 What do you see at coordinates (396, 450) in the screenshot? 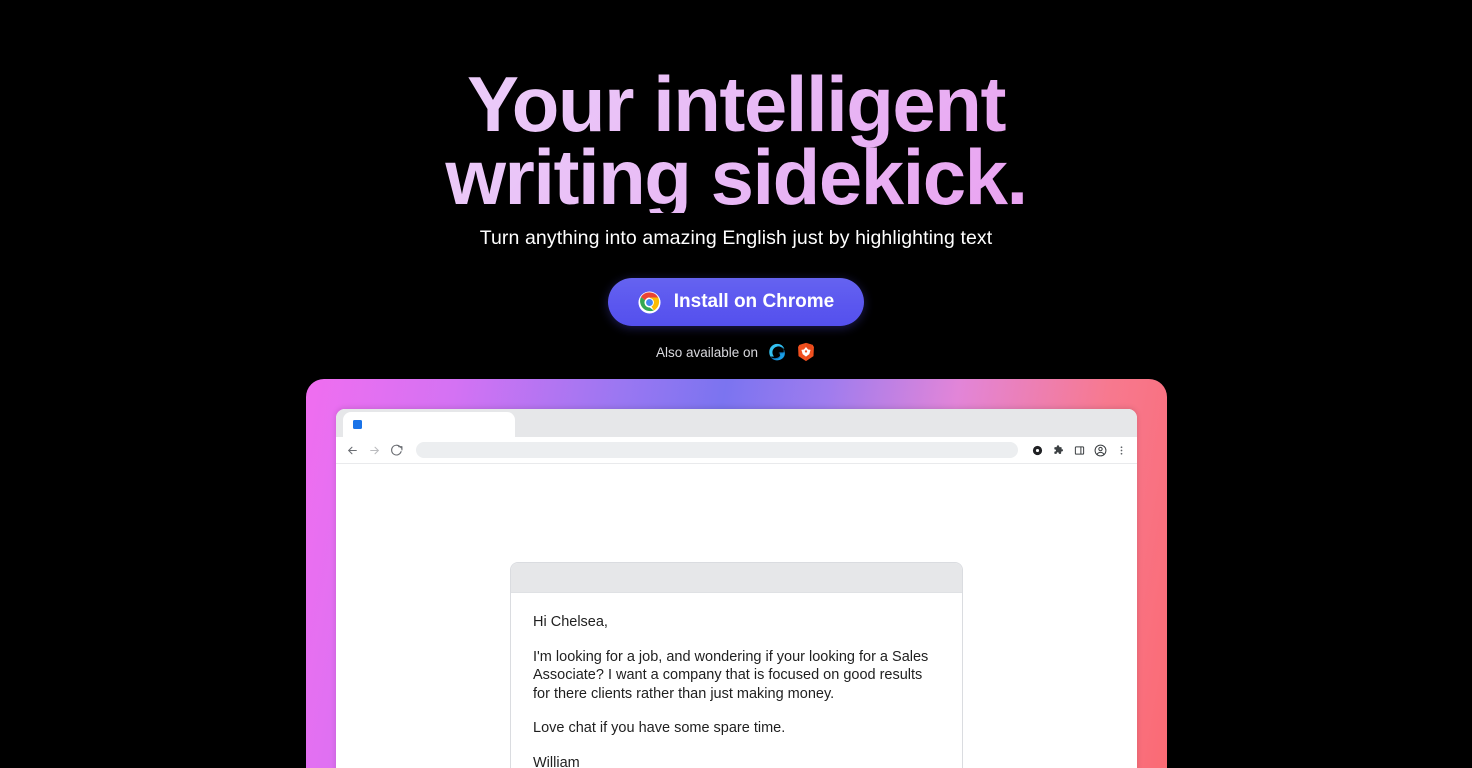
I see `reload-arrow-icon` at bounding box center [396, 450].